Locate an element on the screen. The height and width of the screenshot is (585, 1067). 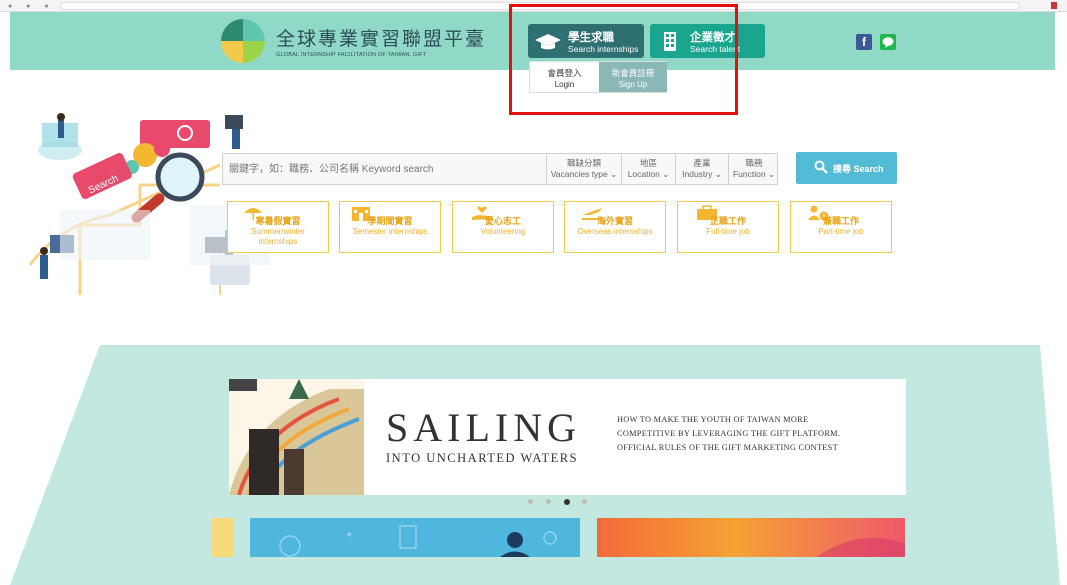
filter-label-zh: 職務 is located at coordinates (754, 163).